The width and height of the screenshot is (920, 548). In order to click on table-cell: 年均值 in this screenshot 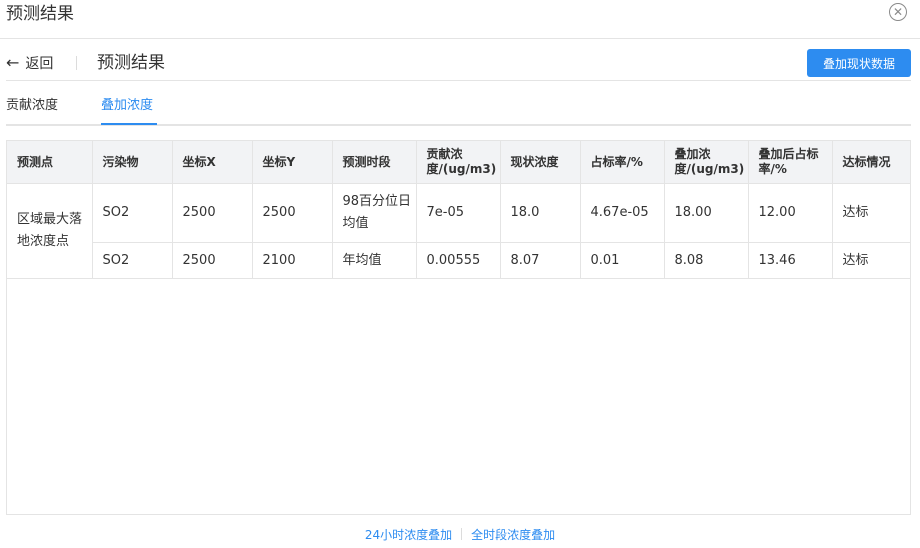, I will do `click(374, 260)`.